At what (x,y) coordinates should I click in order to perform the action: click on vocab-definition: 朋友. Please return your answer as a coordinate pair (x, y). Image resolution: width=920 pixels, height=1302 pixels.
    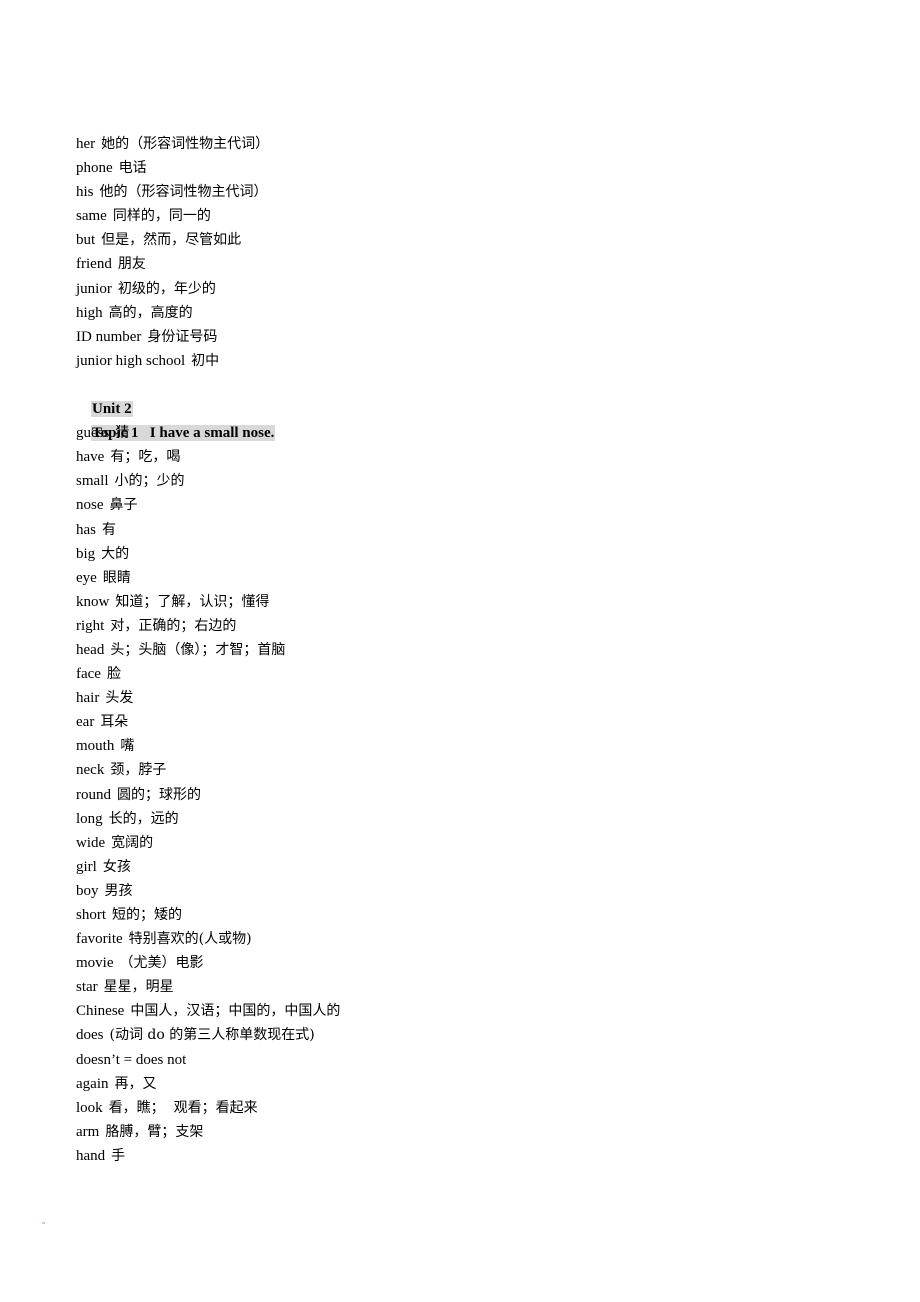
    Looking at the image, I should click on (131, 264).